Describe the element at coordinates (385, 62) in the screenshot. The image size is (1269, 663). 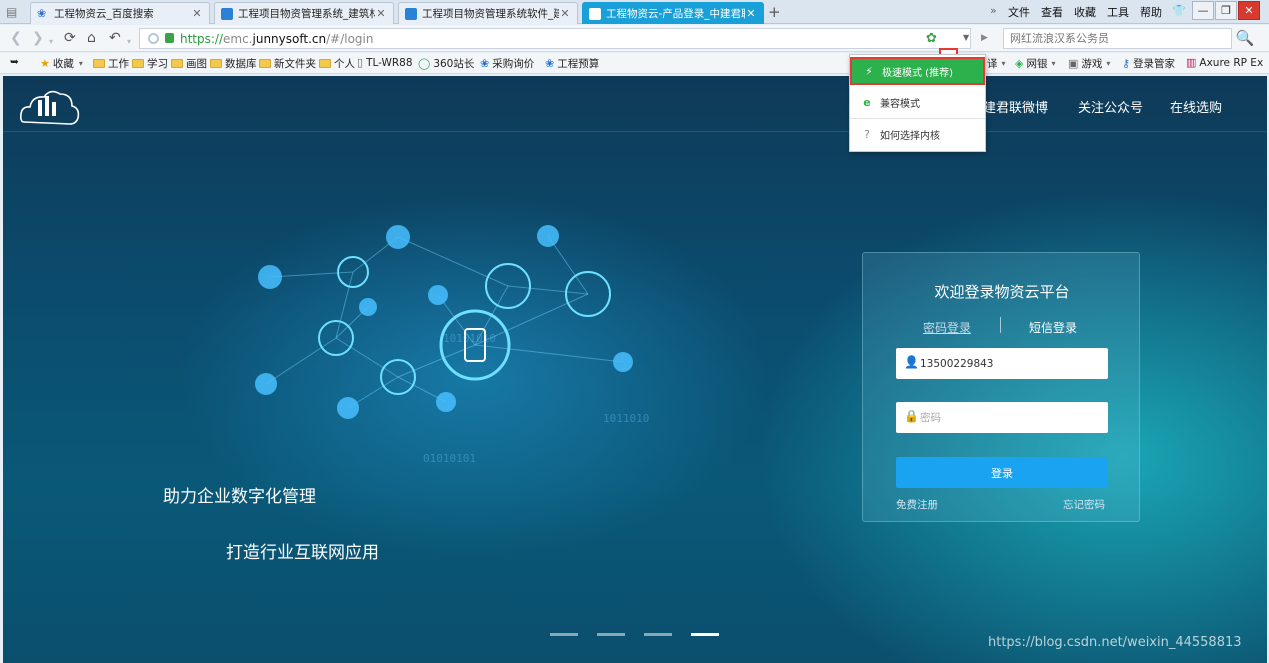
I see `bookmark-router: ▯ TL-WR88` at that location.